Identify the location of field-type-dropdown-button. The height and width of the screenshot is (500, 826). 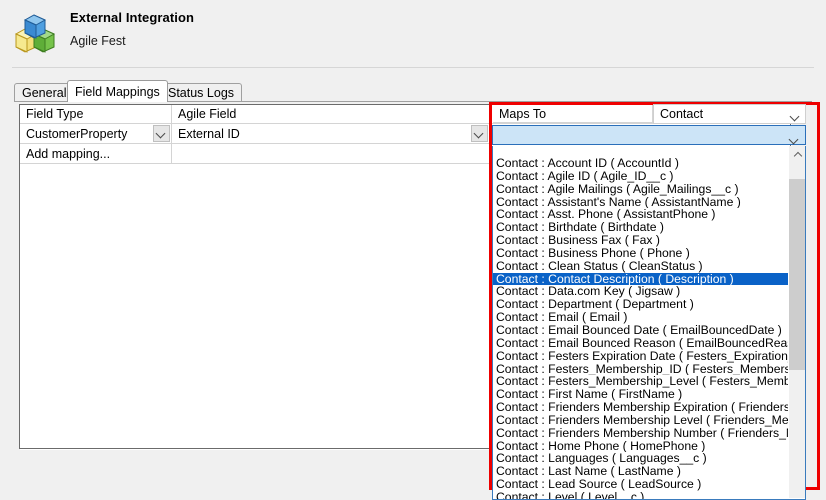
(161, 133).